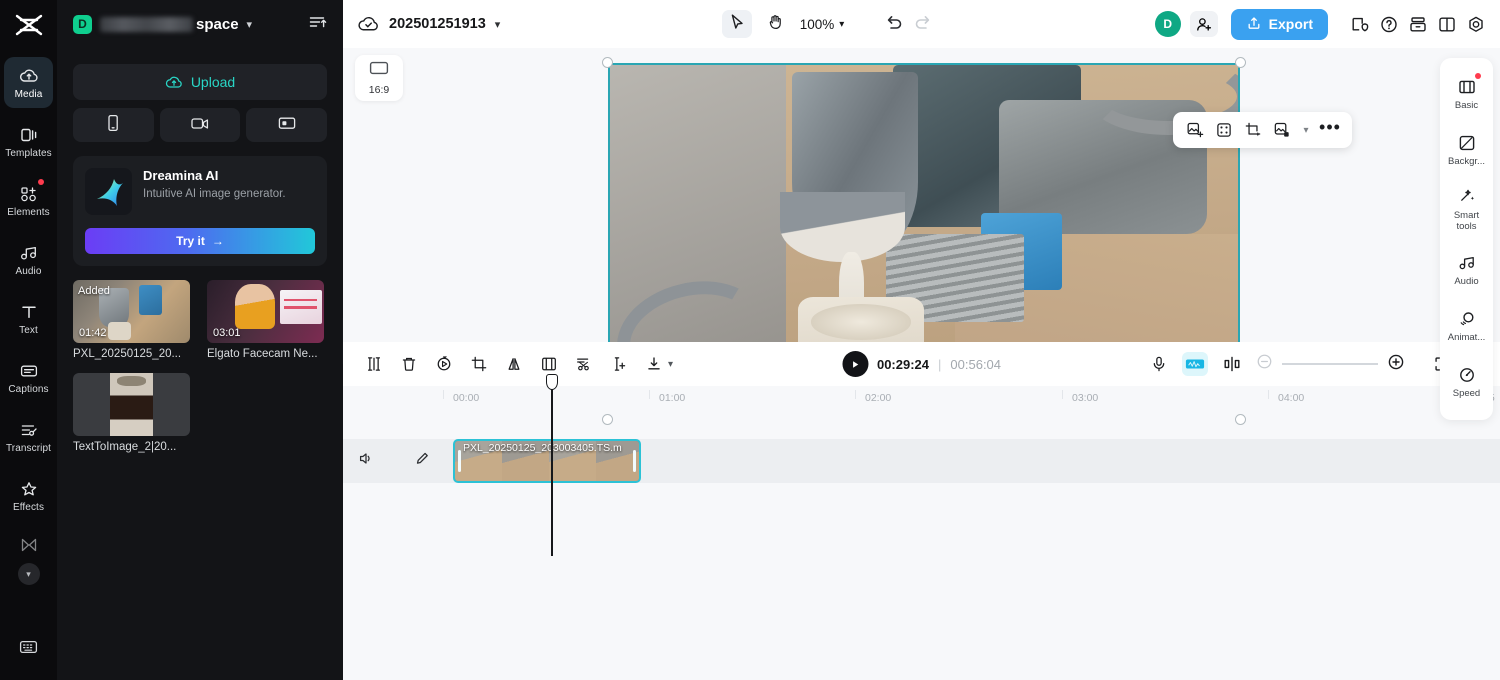 The image size is (1500, 680). What do you see at coordinates (287, 125) in the screenshot?
I see `record-screen-button` at bounding box center [287, 125].